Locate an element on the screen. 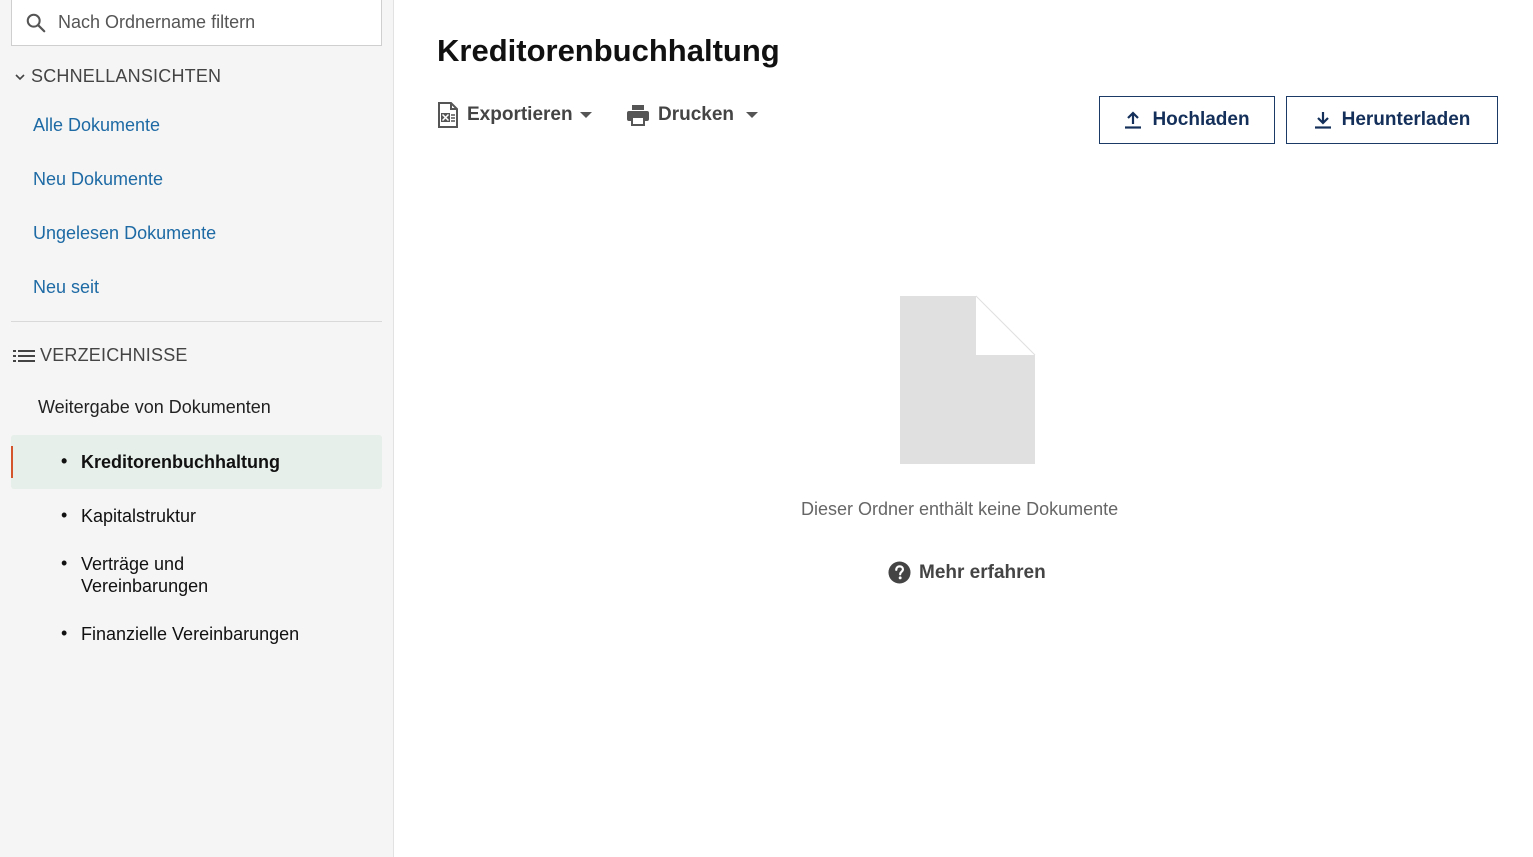 The image size is (1533, 857). export-menu: Exportieren is located at coordinates (514, 115).